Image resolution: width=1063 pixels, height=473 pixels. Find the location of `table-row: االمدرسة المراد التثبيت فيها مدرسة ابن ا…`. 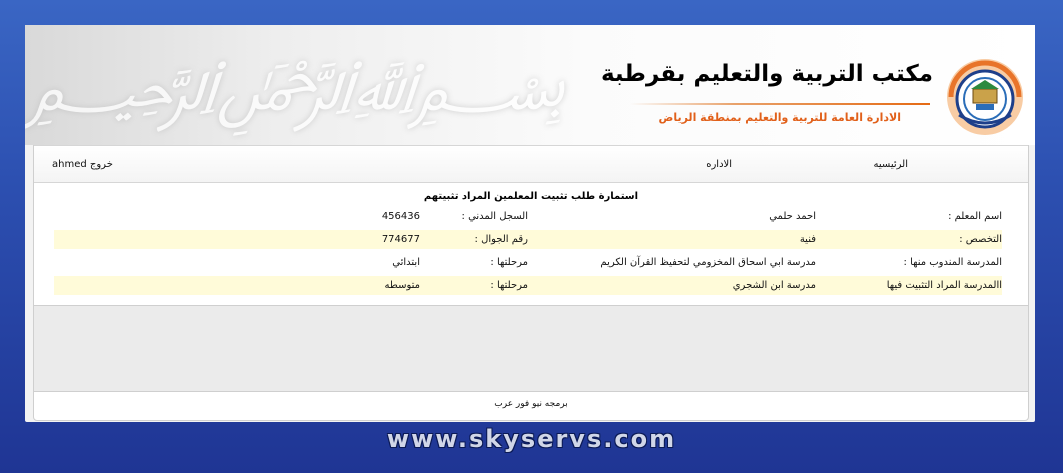

table-row: االمدرسة المراد التثبيت فيها مدرسة ابن ا… is located at coordinates (528, 285).